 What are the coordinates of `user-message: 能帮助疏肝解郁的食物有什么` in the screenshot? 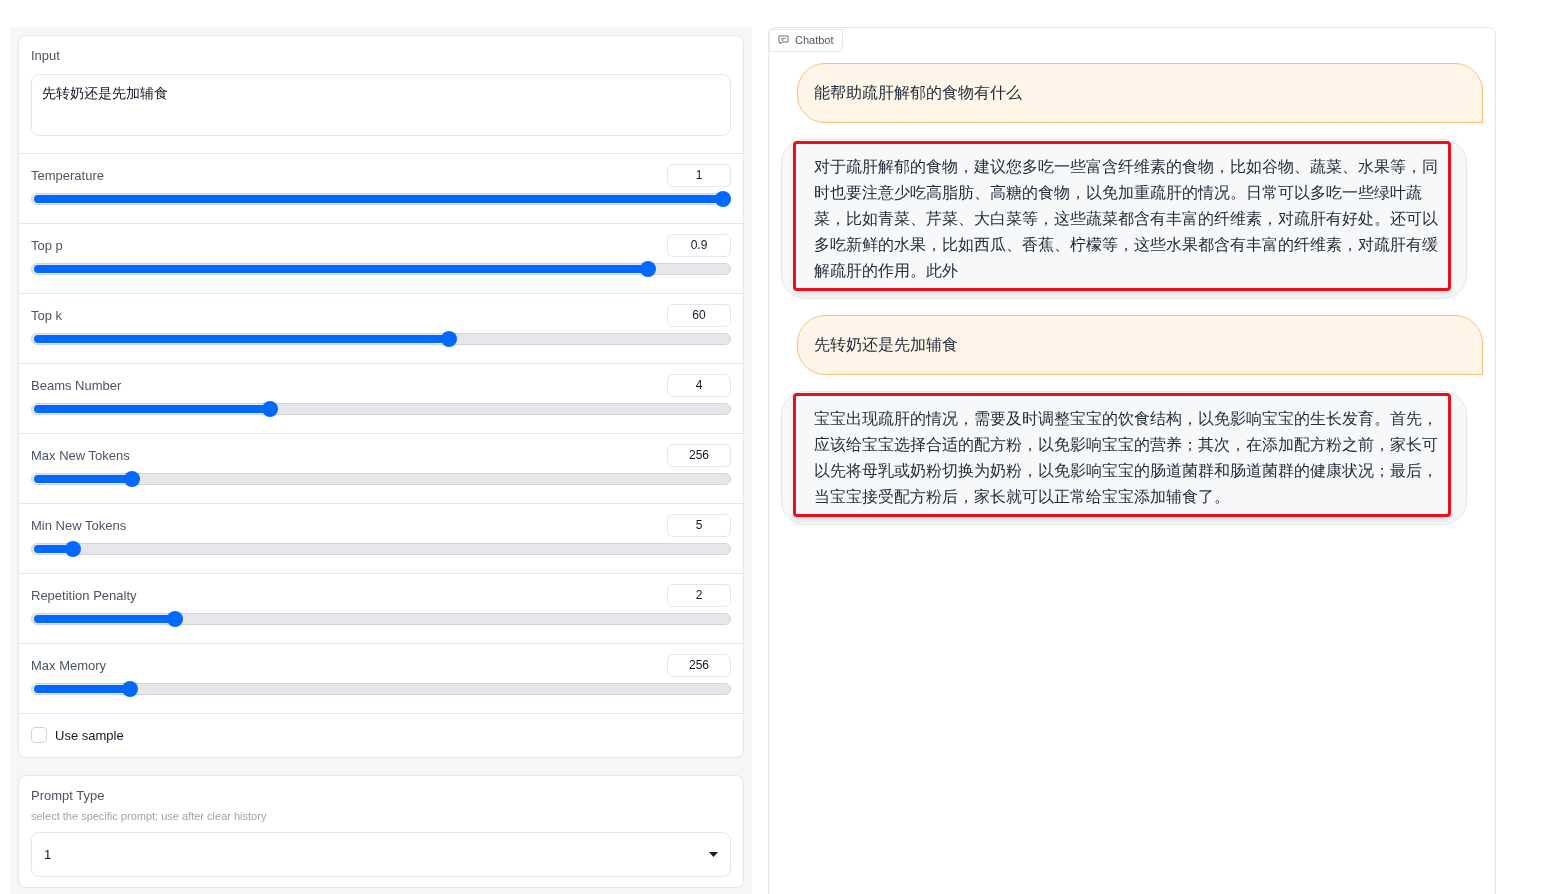 It's located at (1140, 93).